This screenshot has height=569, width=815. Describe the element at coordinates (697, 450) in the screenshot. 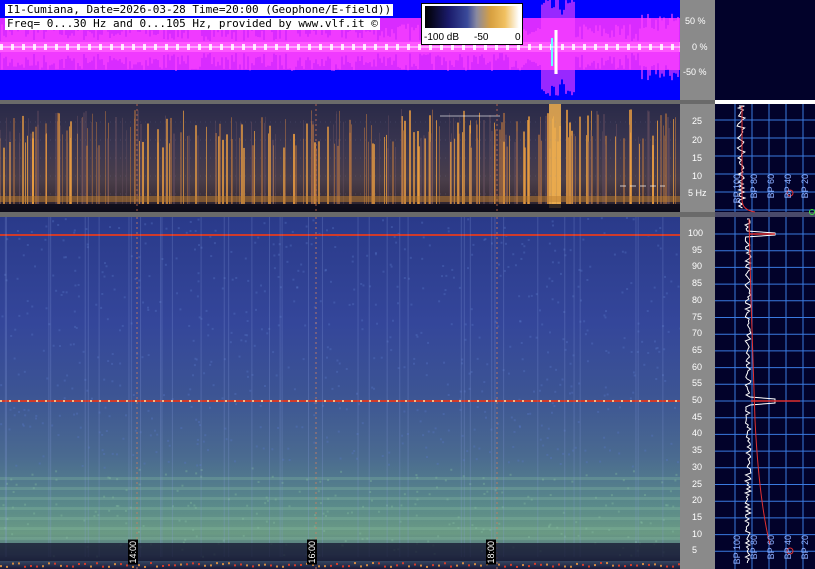

I see `hf-axis-label: 35` at that location.